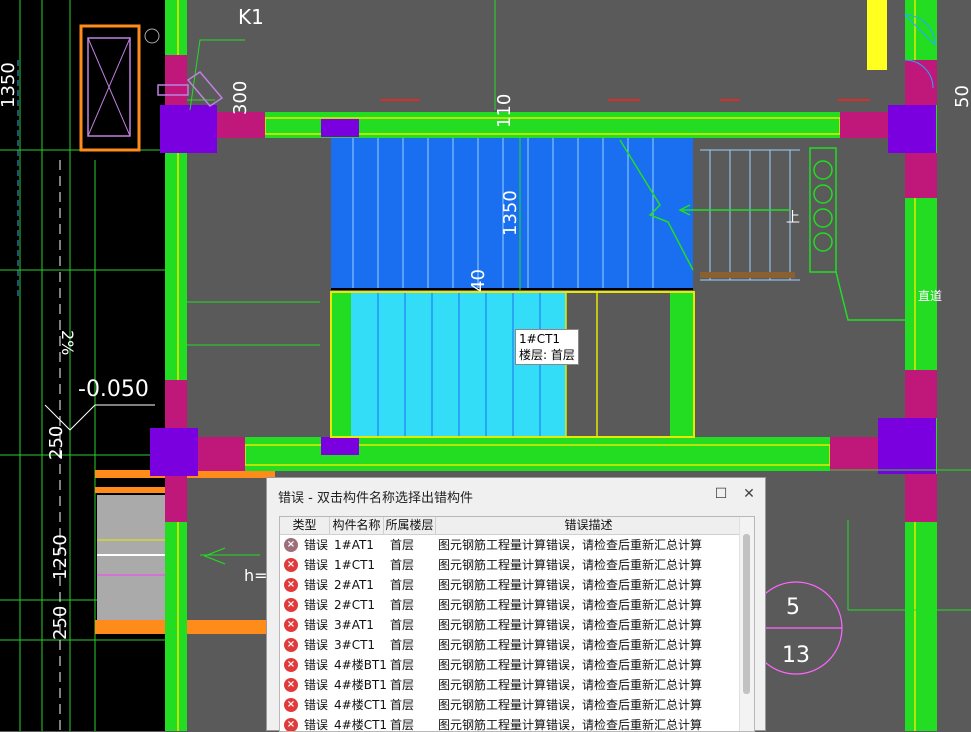  What do you see at coordinates (251, 17) in the screenshot?
I see `label-k1: K1` at bounding box center [251, 17].